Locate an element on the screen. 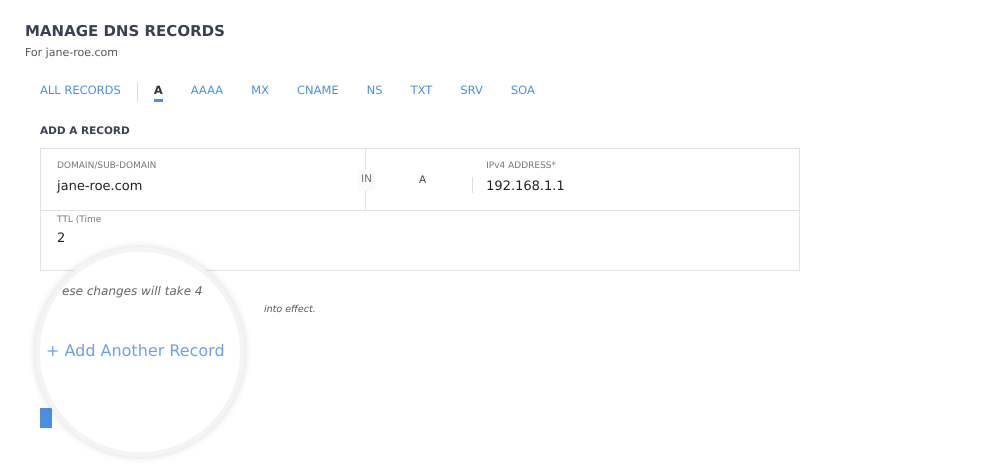 The image size is (990, 467). record-type-tab: A is located at coordinates (158, 92).